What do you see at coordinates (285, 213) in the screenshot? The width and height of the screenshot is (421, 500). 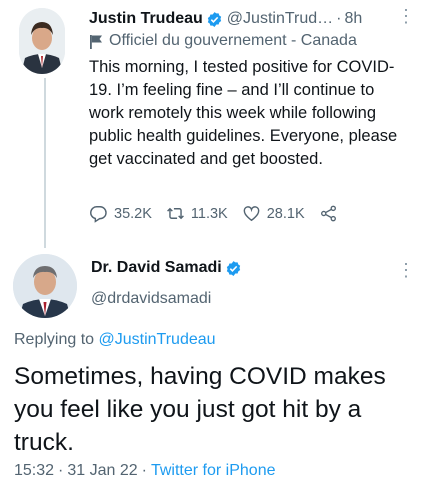 I see `like-count: 28.1K` at bounding box center [285, 213].